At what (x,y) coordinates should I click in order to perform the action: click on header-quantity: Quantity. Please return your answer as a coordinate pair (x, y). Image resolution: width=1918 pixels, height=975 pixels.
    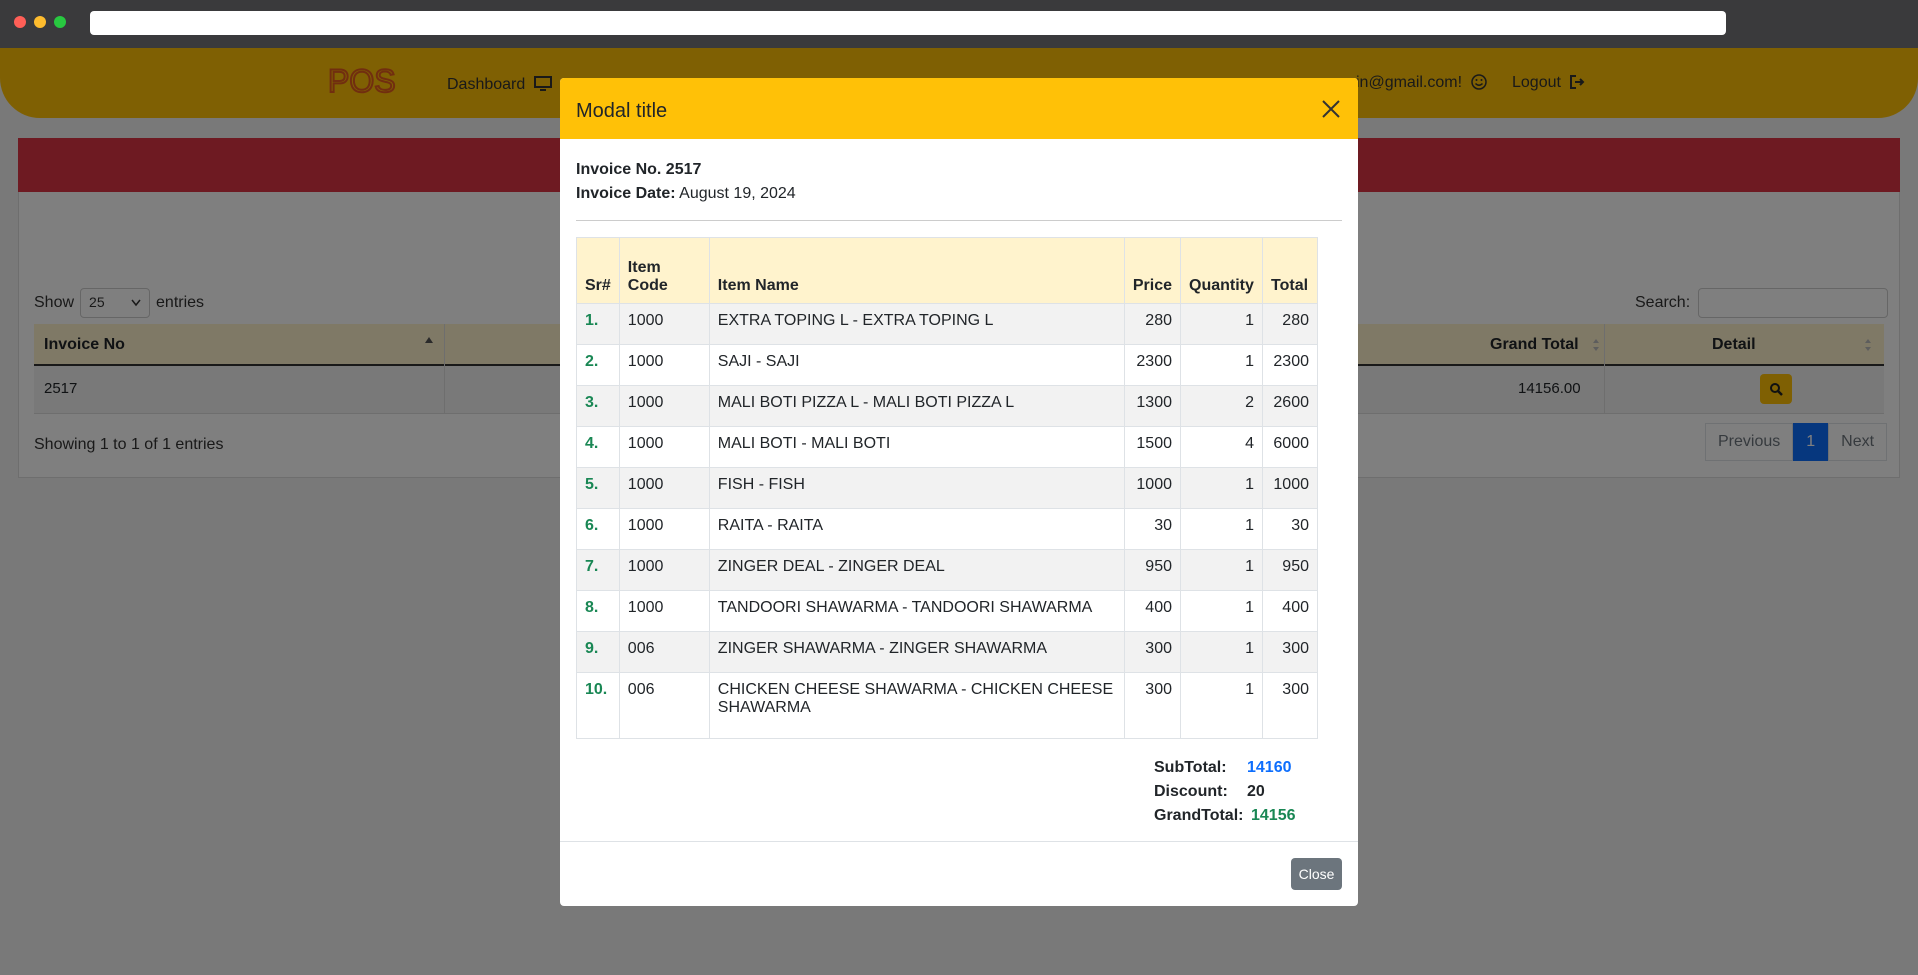
    Looking at the image, I should click on (1221, 270).